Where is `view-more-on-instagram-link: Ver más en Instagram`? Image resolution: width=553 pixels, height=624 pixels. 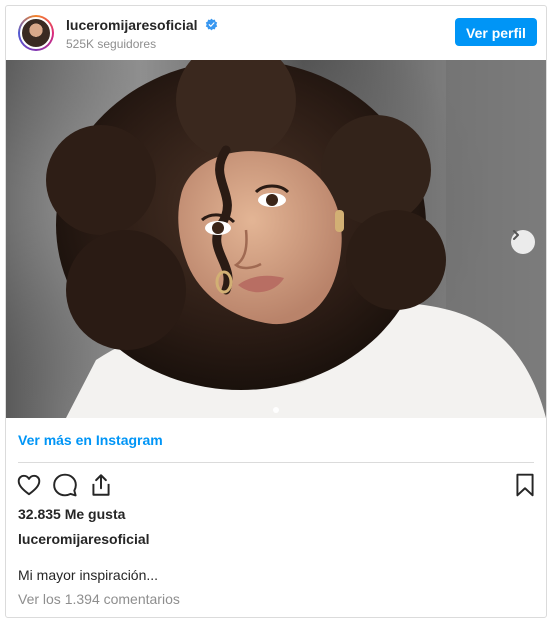
view-more-on-instagram-link: Ver más en Instagram is located at coordinates (90, 440).